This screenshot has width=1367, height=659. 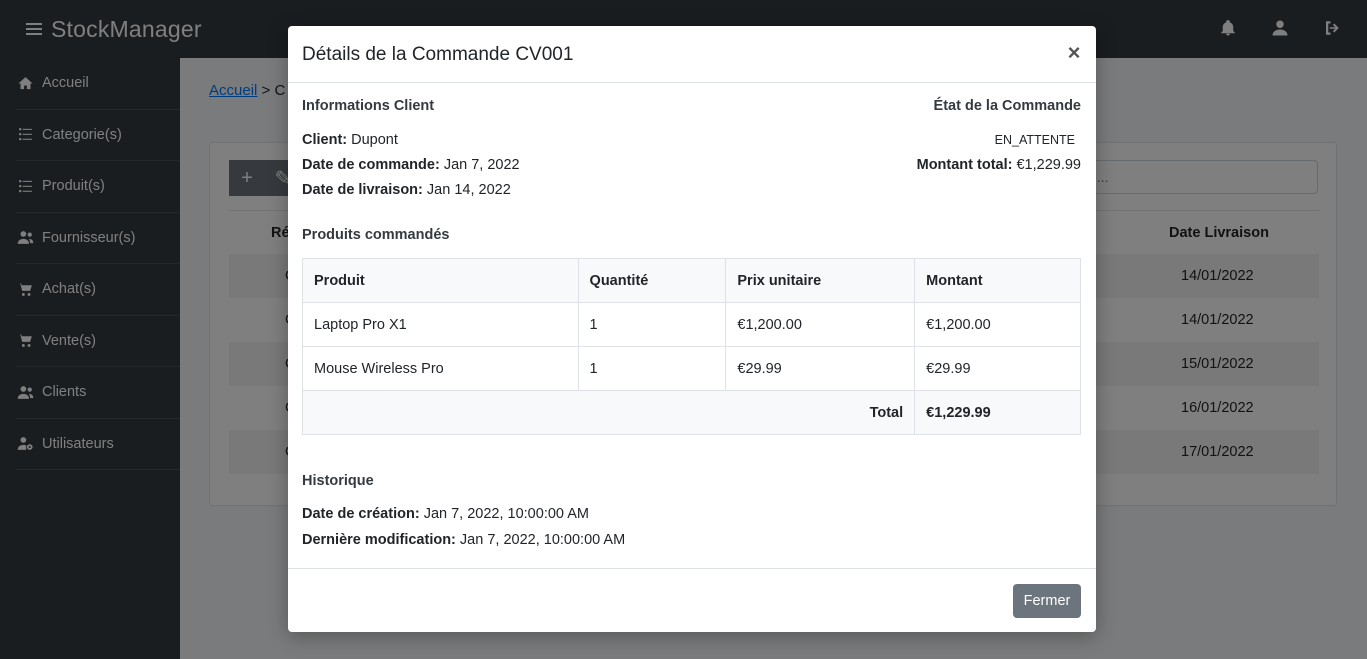 I want to click on column-header-prix-unitaire: Prix unitaire, so click(x=820, y=280).